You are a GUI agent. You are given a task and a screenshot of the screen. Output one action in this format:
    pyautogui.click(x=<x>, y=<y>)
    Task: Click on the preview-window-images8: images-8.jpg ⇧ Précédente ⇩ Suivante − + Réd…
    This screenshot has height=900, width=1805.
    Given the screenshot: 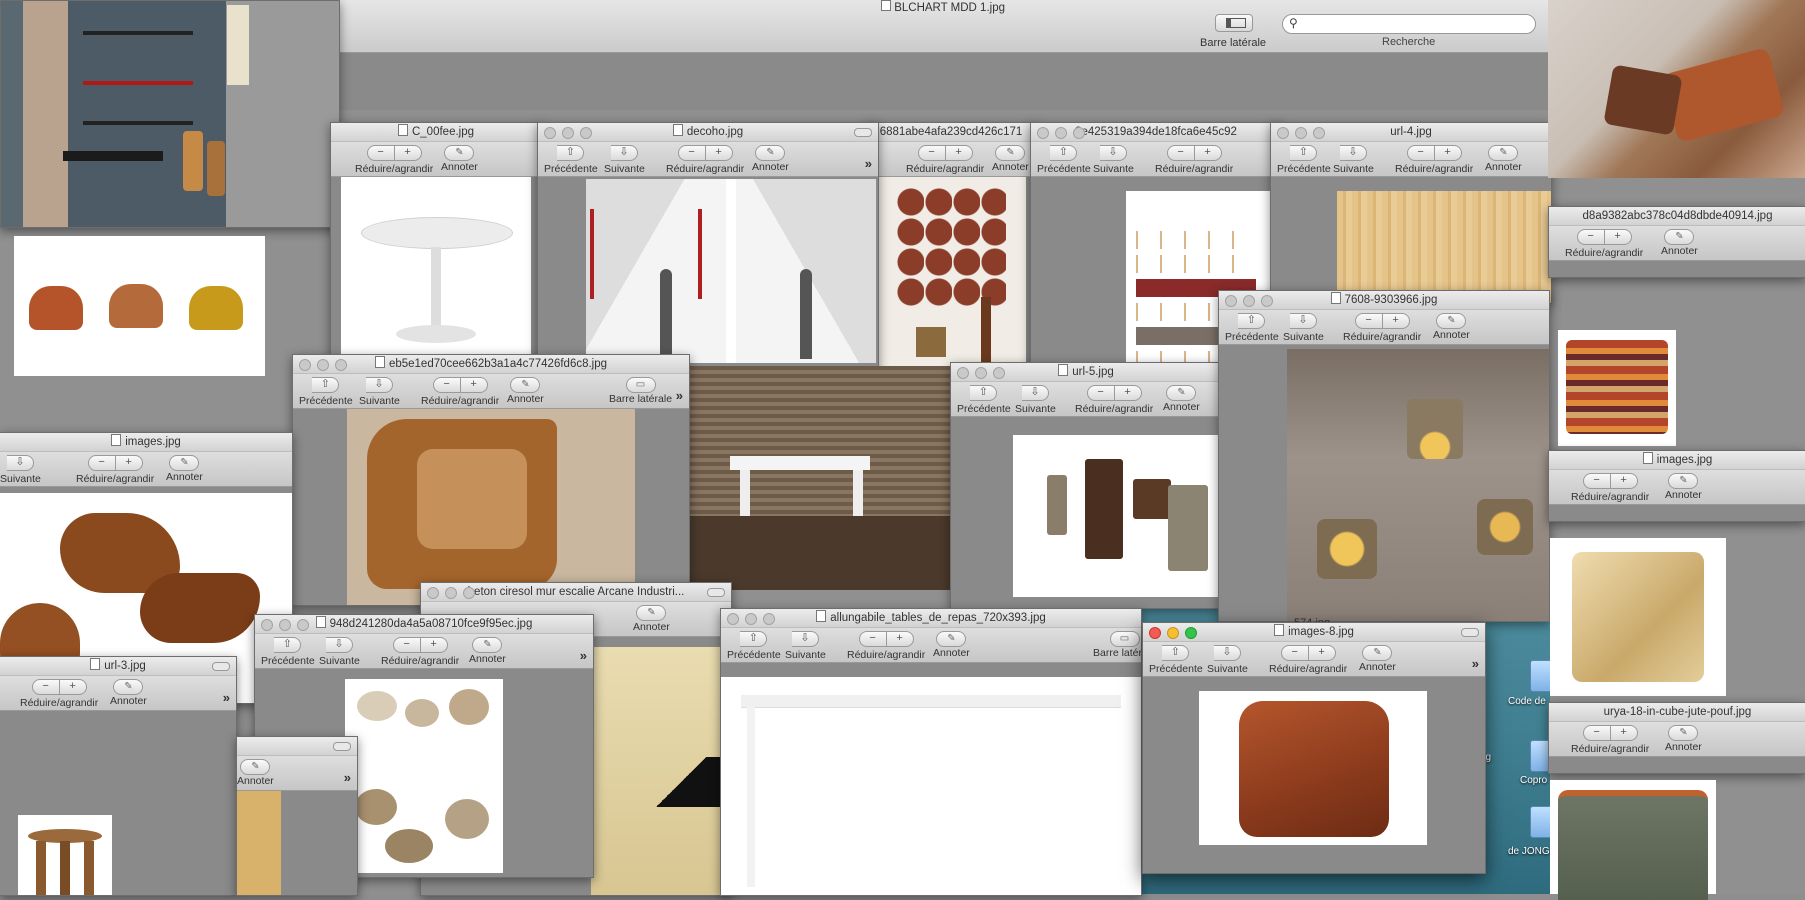 What is the action you would take?
    pyautogui.click(x=1314, y=748)
    